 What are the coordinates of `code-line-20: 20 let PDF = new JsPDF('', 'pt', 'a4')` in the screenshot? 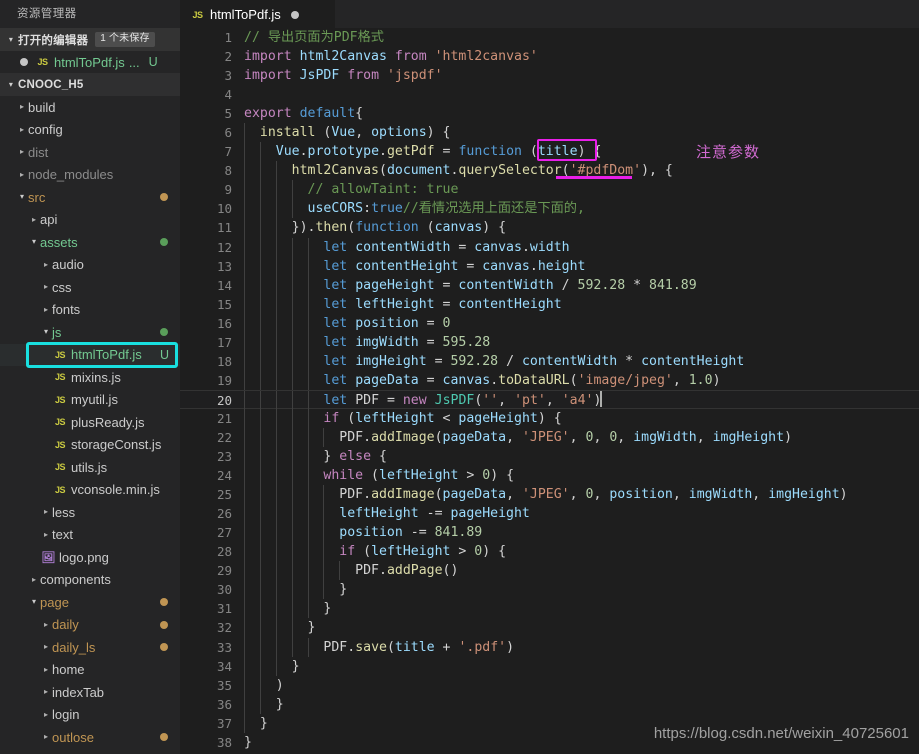 It's located at (549, 399).